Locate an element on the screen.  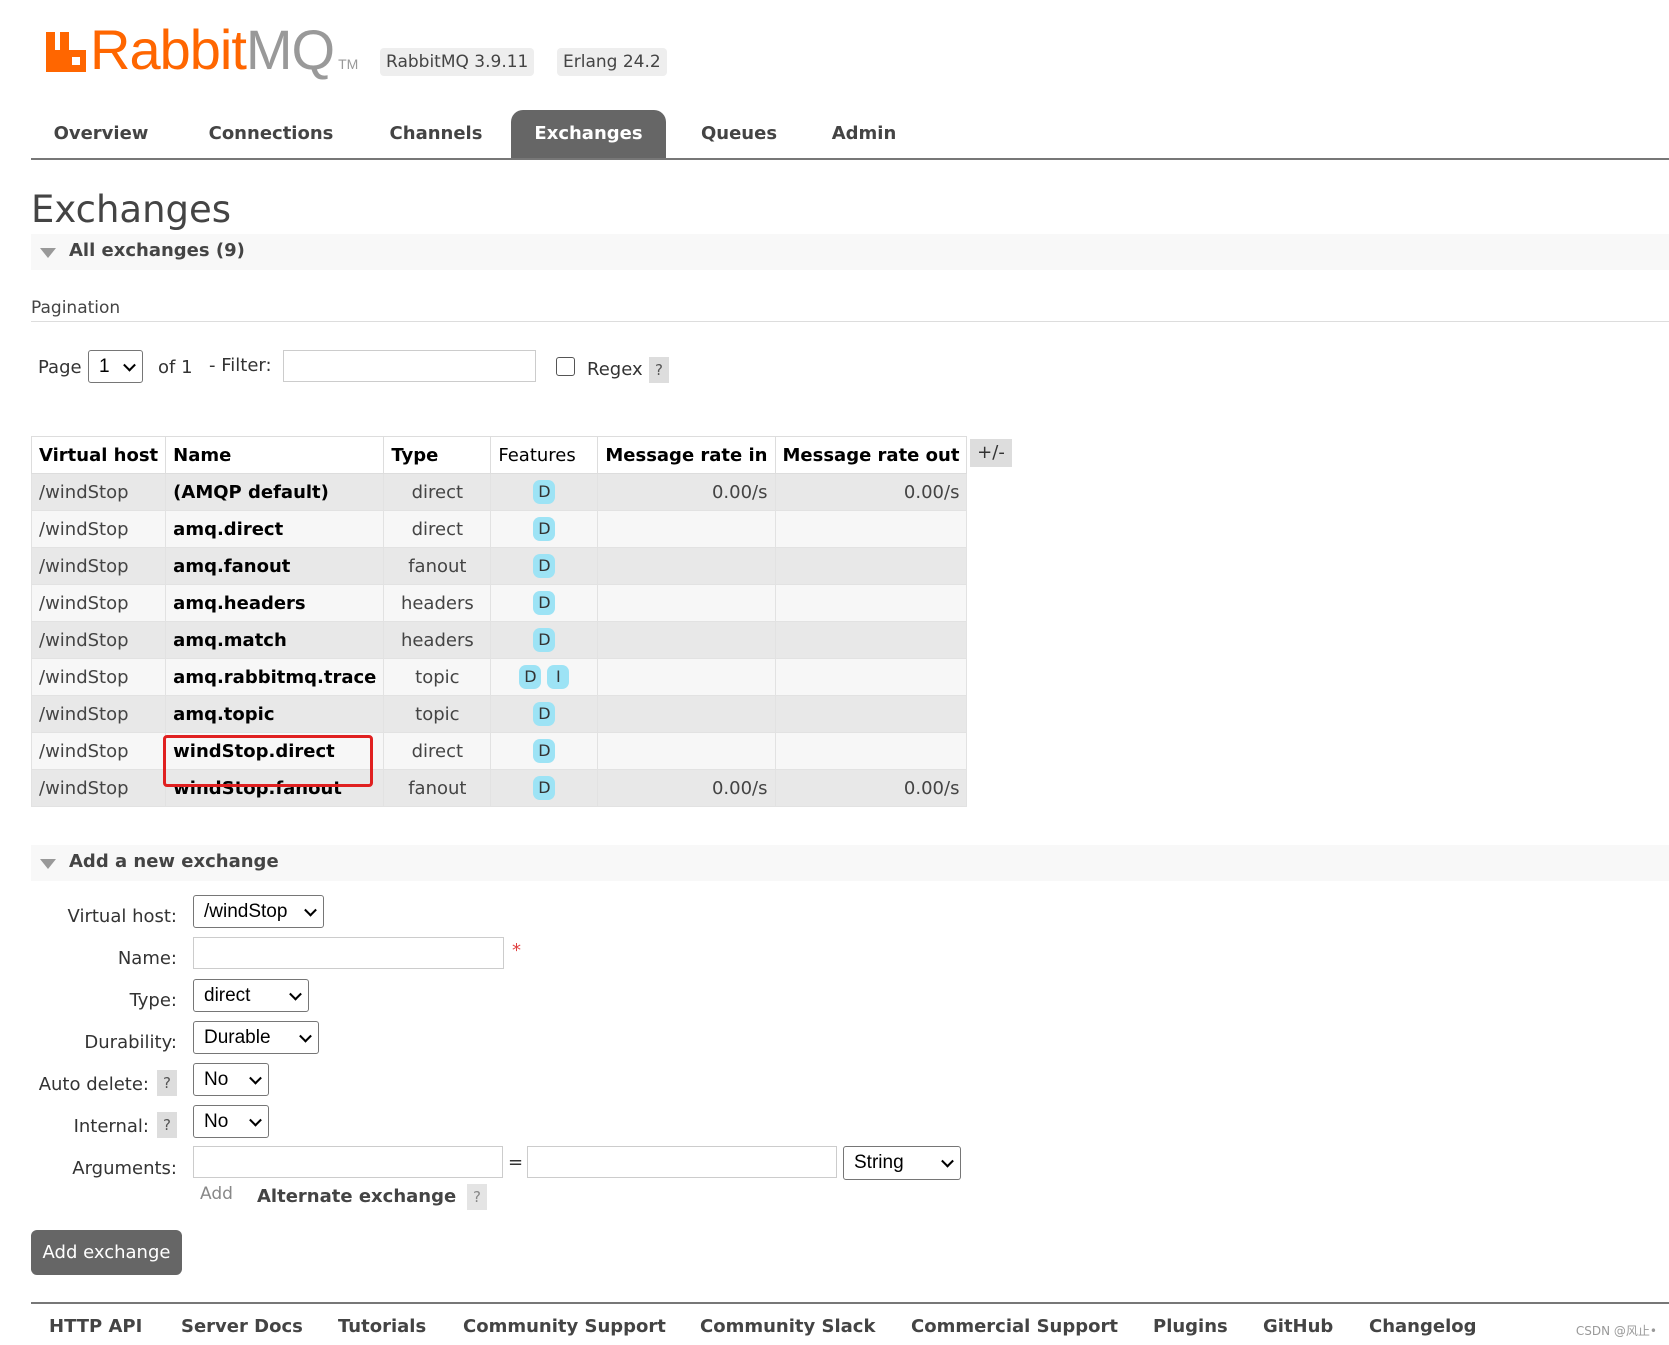
alternate-exchange-help-button: ? is located at coordinates (477, 1197).